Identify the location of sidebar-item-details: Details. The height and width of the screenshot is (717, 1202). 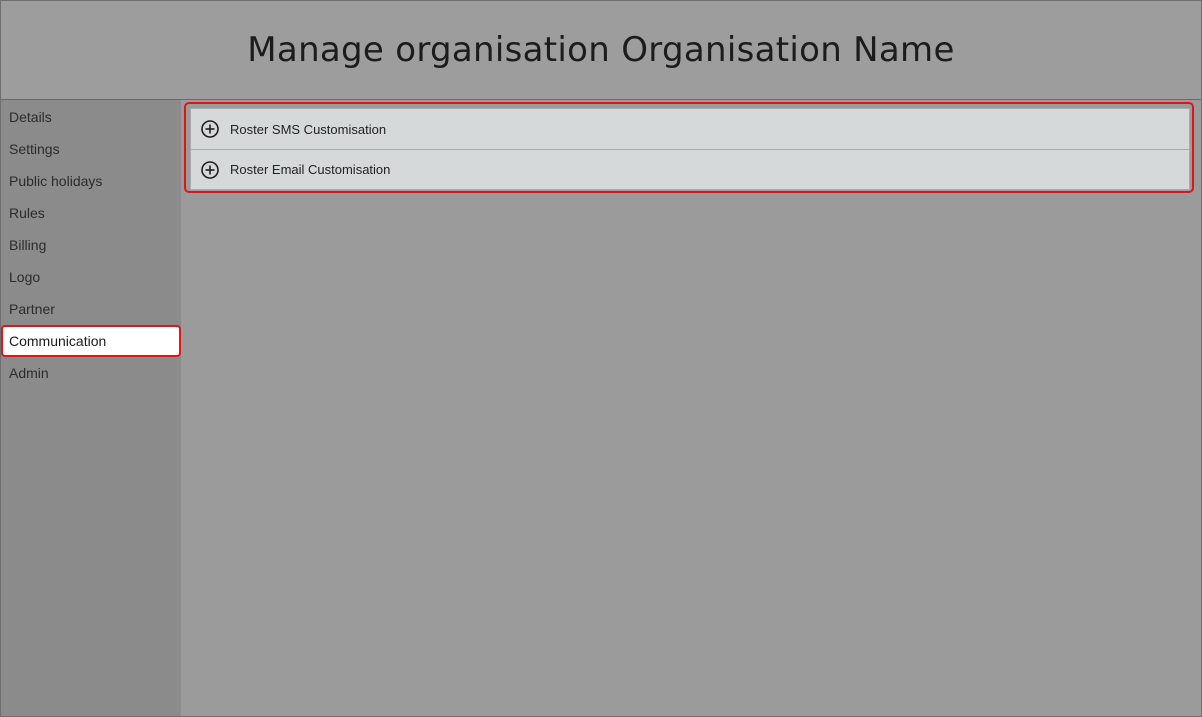
(91, 117).